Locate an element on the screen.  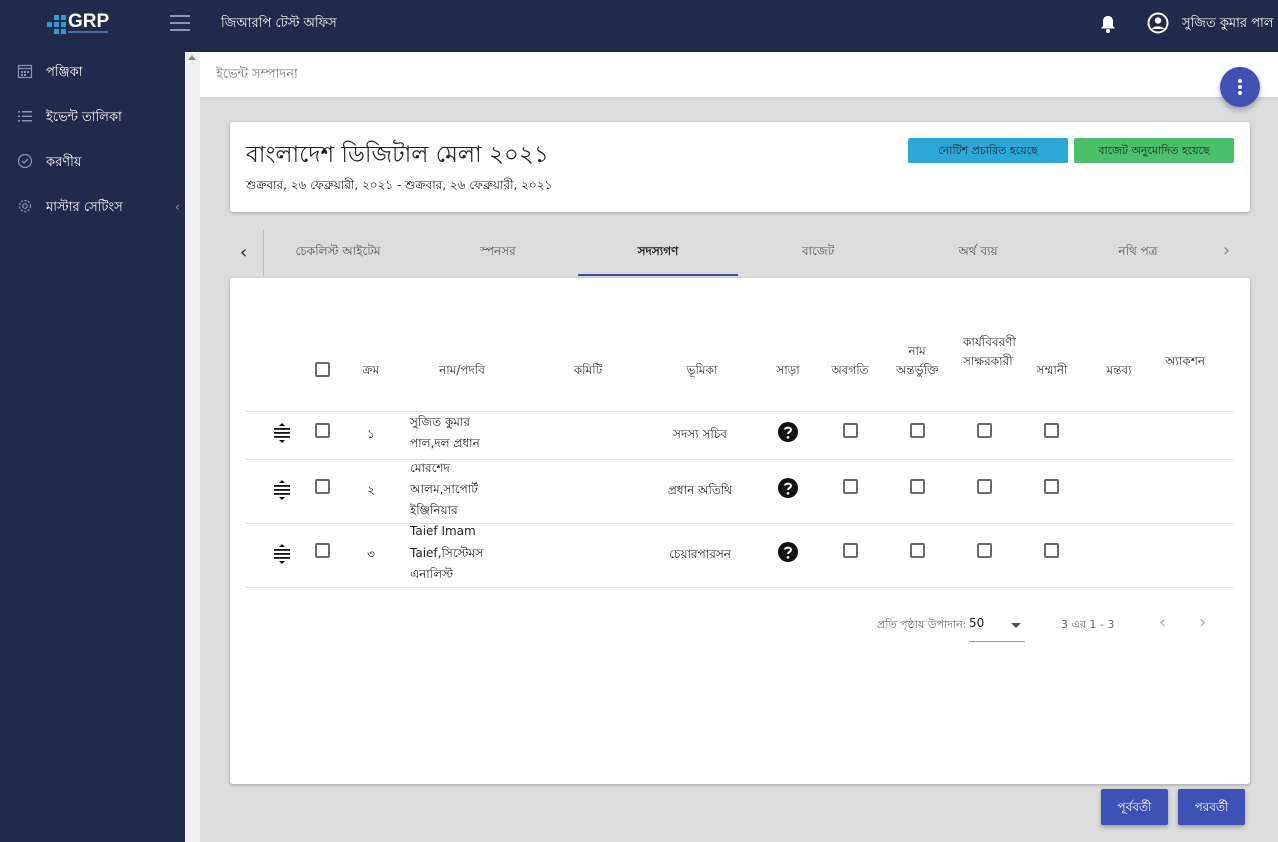
member-name-line2: Taief,সিস্টেমস is located at coordinates (447, 553).